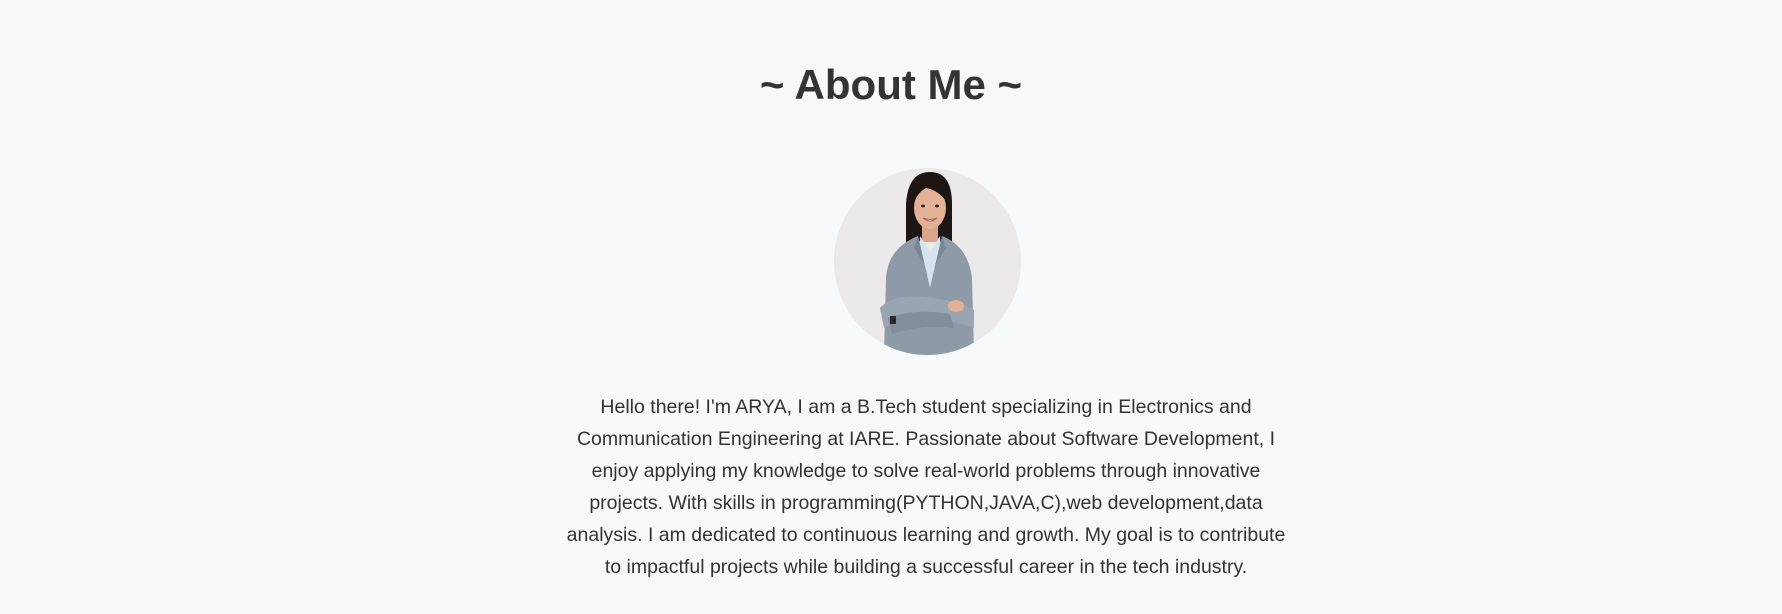 The width and height of the screenshot is (1782, 614). I want to click on profile-photo, so click(927, 261).